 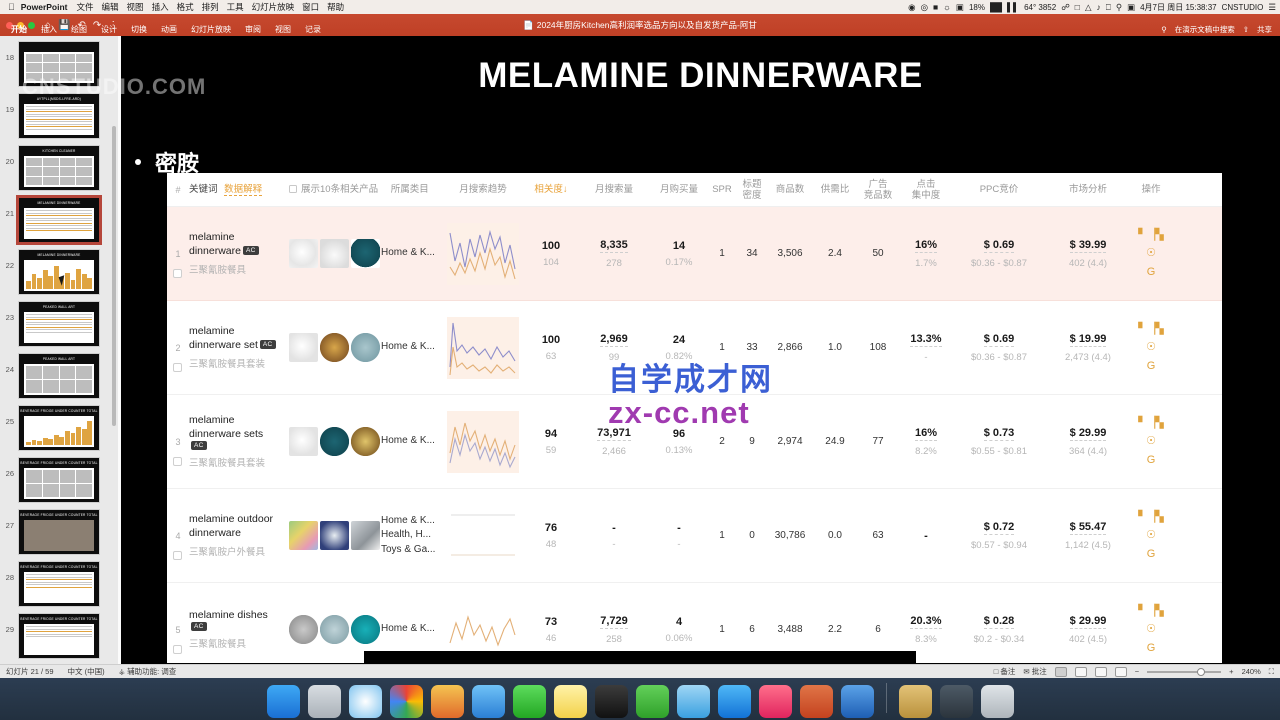 What do you see at coordinates (679, 190) in the screenshot?
I see `header-purchase-volume: 月购买量` at bounding box center [679, 190].